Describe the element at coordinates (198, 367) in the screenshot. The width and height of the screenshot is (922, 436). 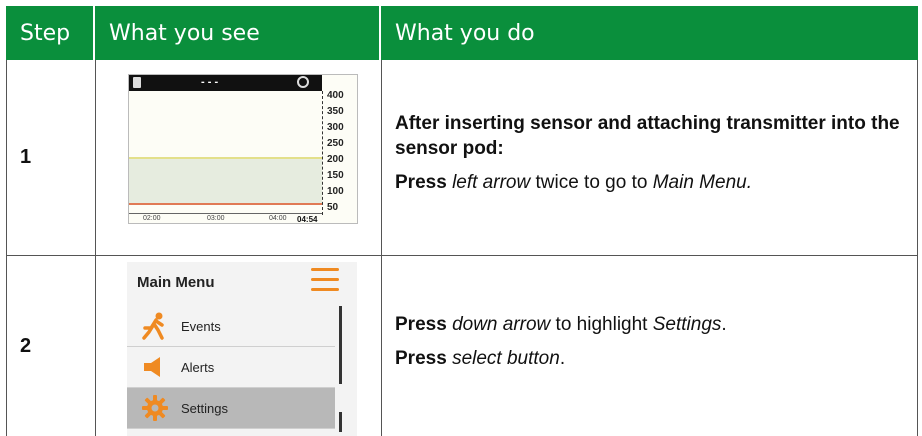
I see `menu-item-label: Alerts` at that location.